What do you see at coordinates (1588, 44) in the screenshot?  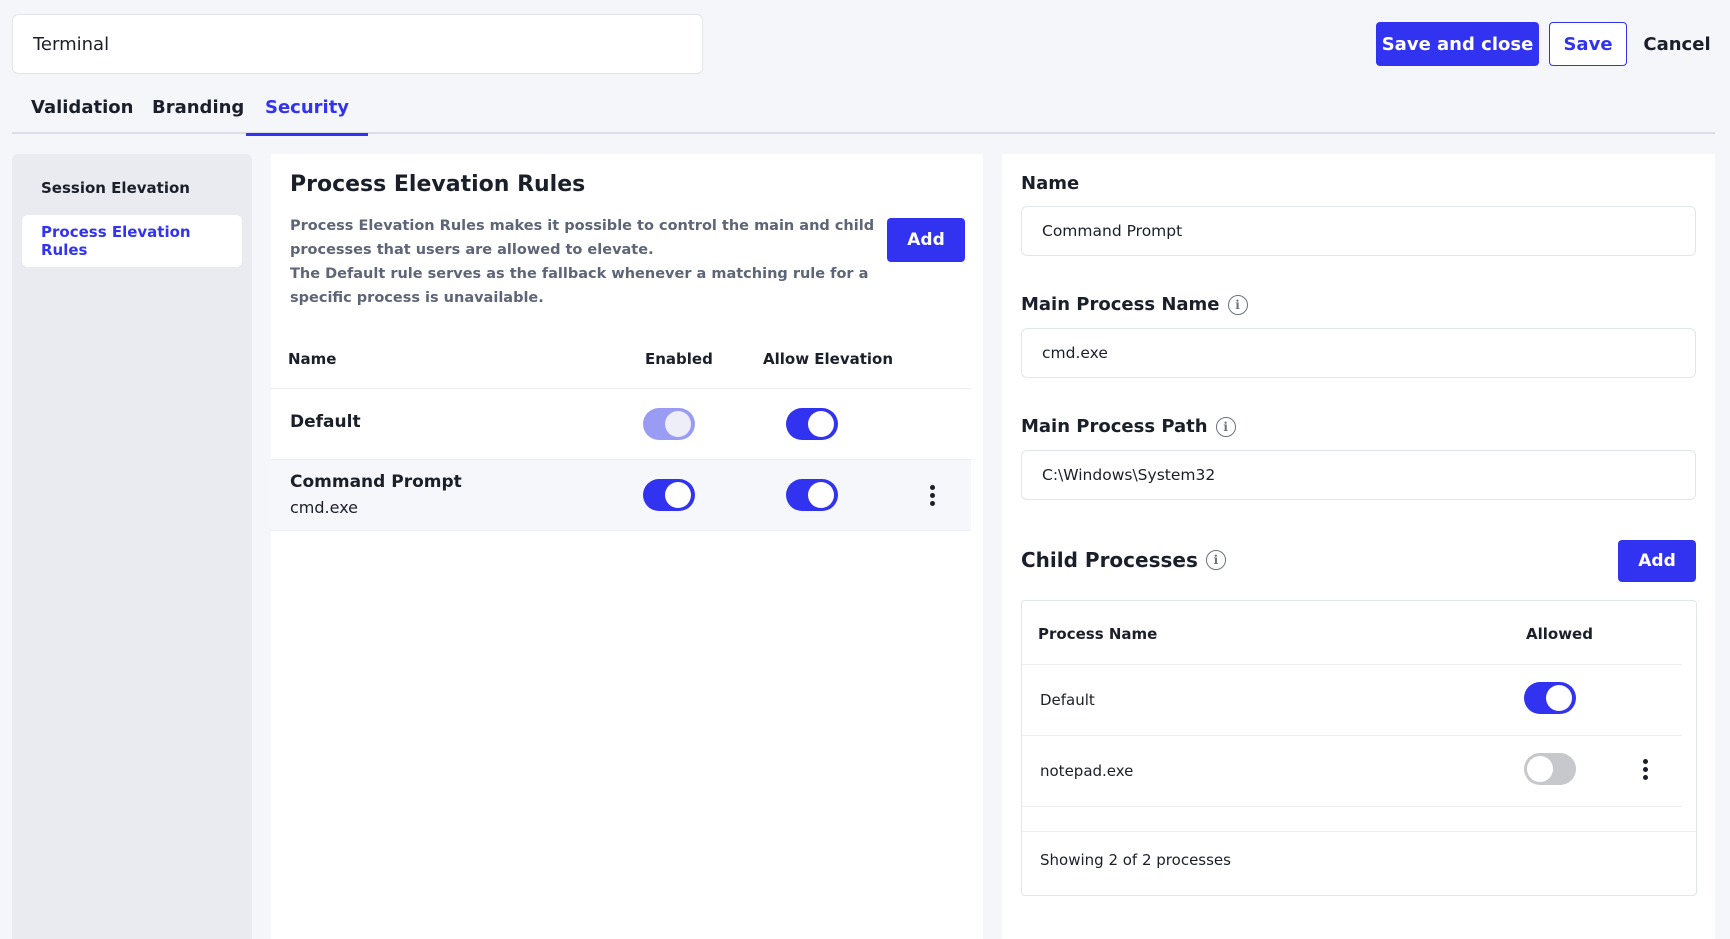 I see `save-button: Save` at bounding box center [1588, 44].